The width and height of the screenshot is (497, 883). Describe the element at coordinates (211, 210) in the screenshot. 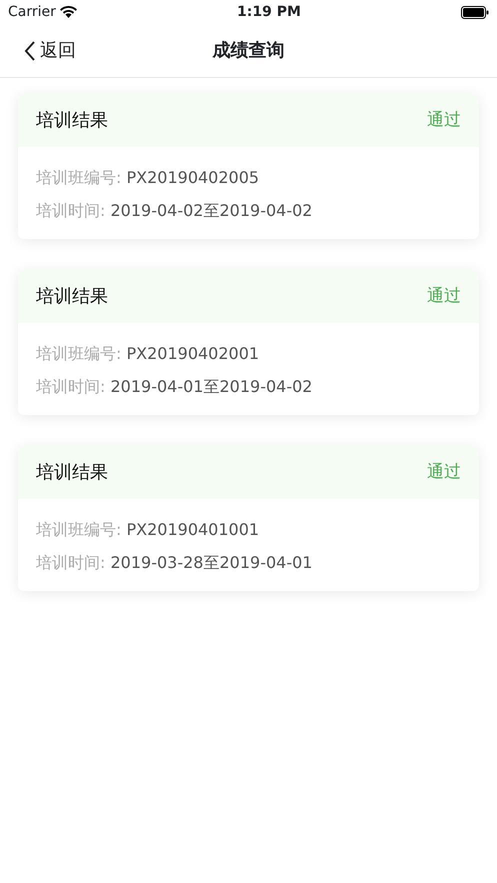

I see `field-value: 2019-04-02至2019-04-02` at that location.